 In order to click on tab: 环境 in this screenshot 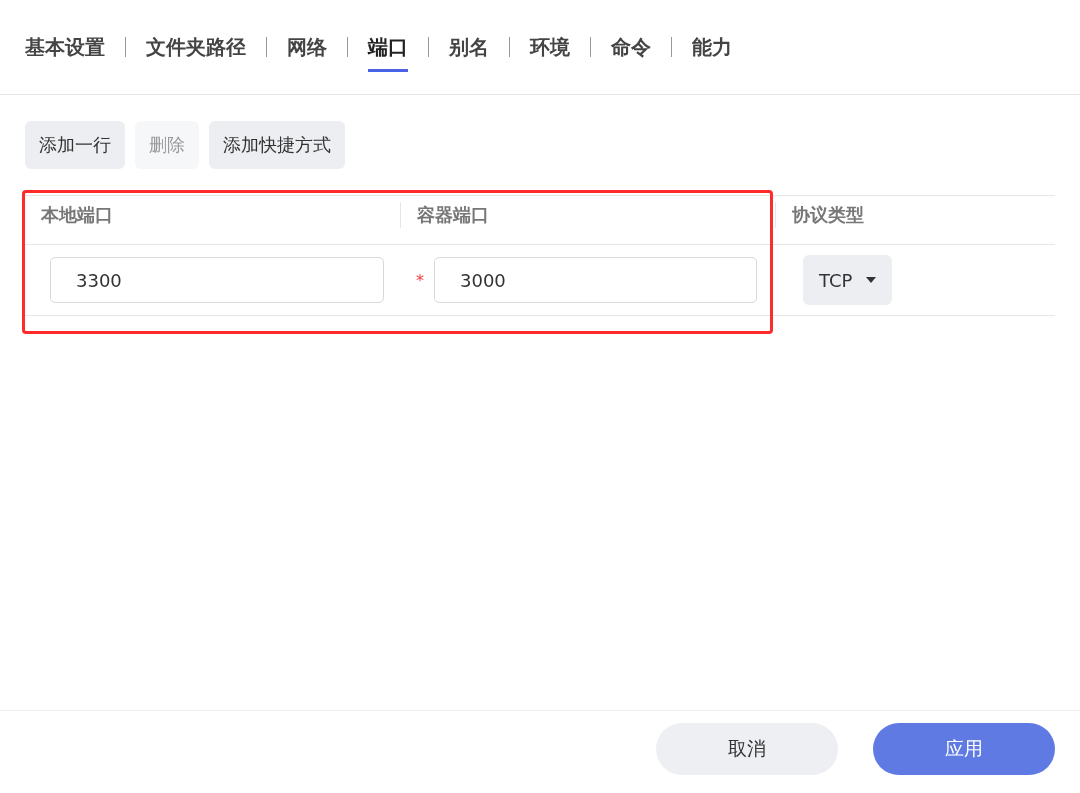, I will do `click(550, 47)`.